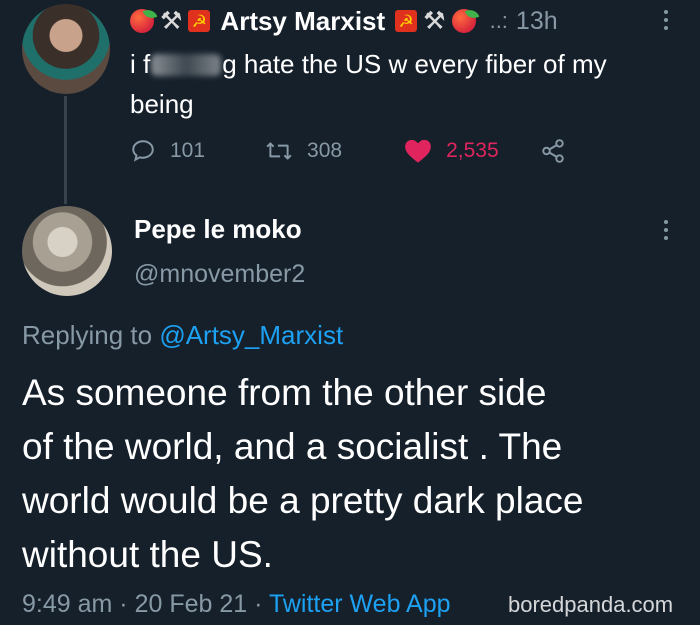 The image size is (700, 625). I want to click on action-bar: 101 308 2,535, so click(348, 151).